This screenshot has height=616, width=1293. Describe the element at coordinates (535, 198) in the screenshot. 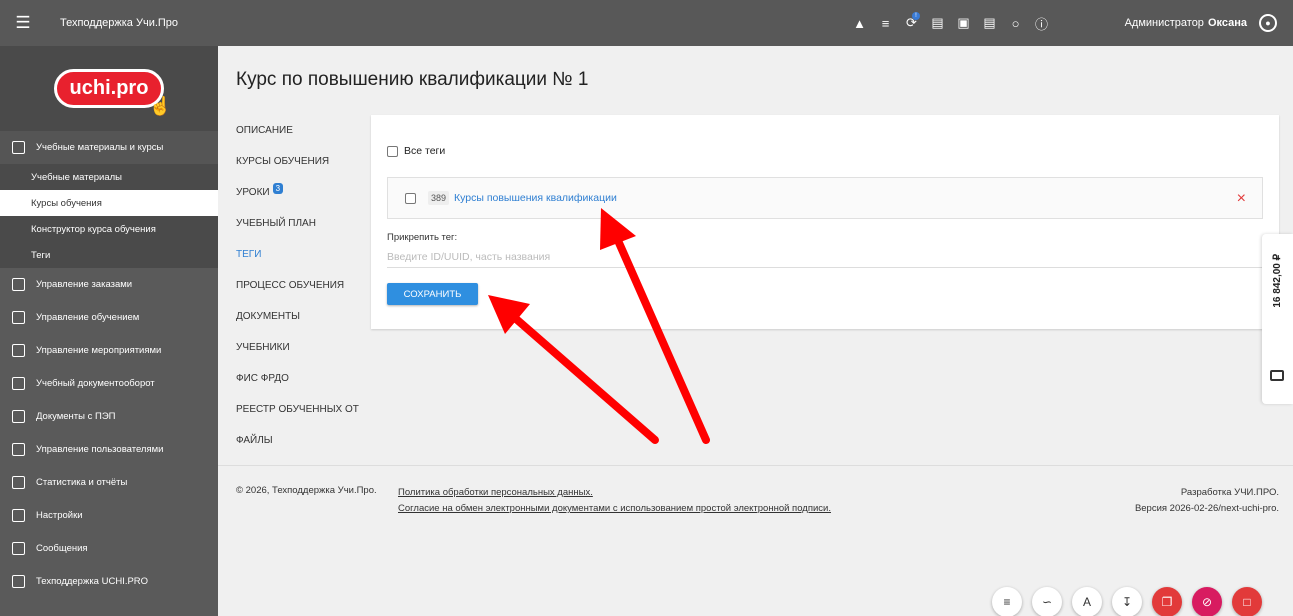

I see `tag-name-link: Курсы повышения квалификации` at that location.